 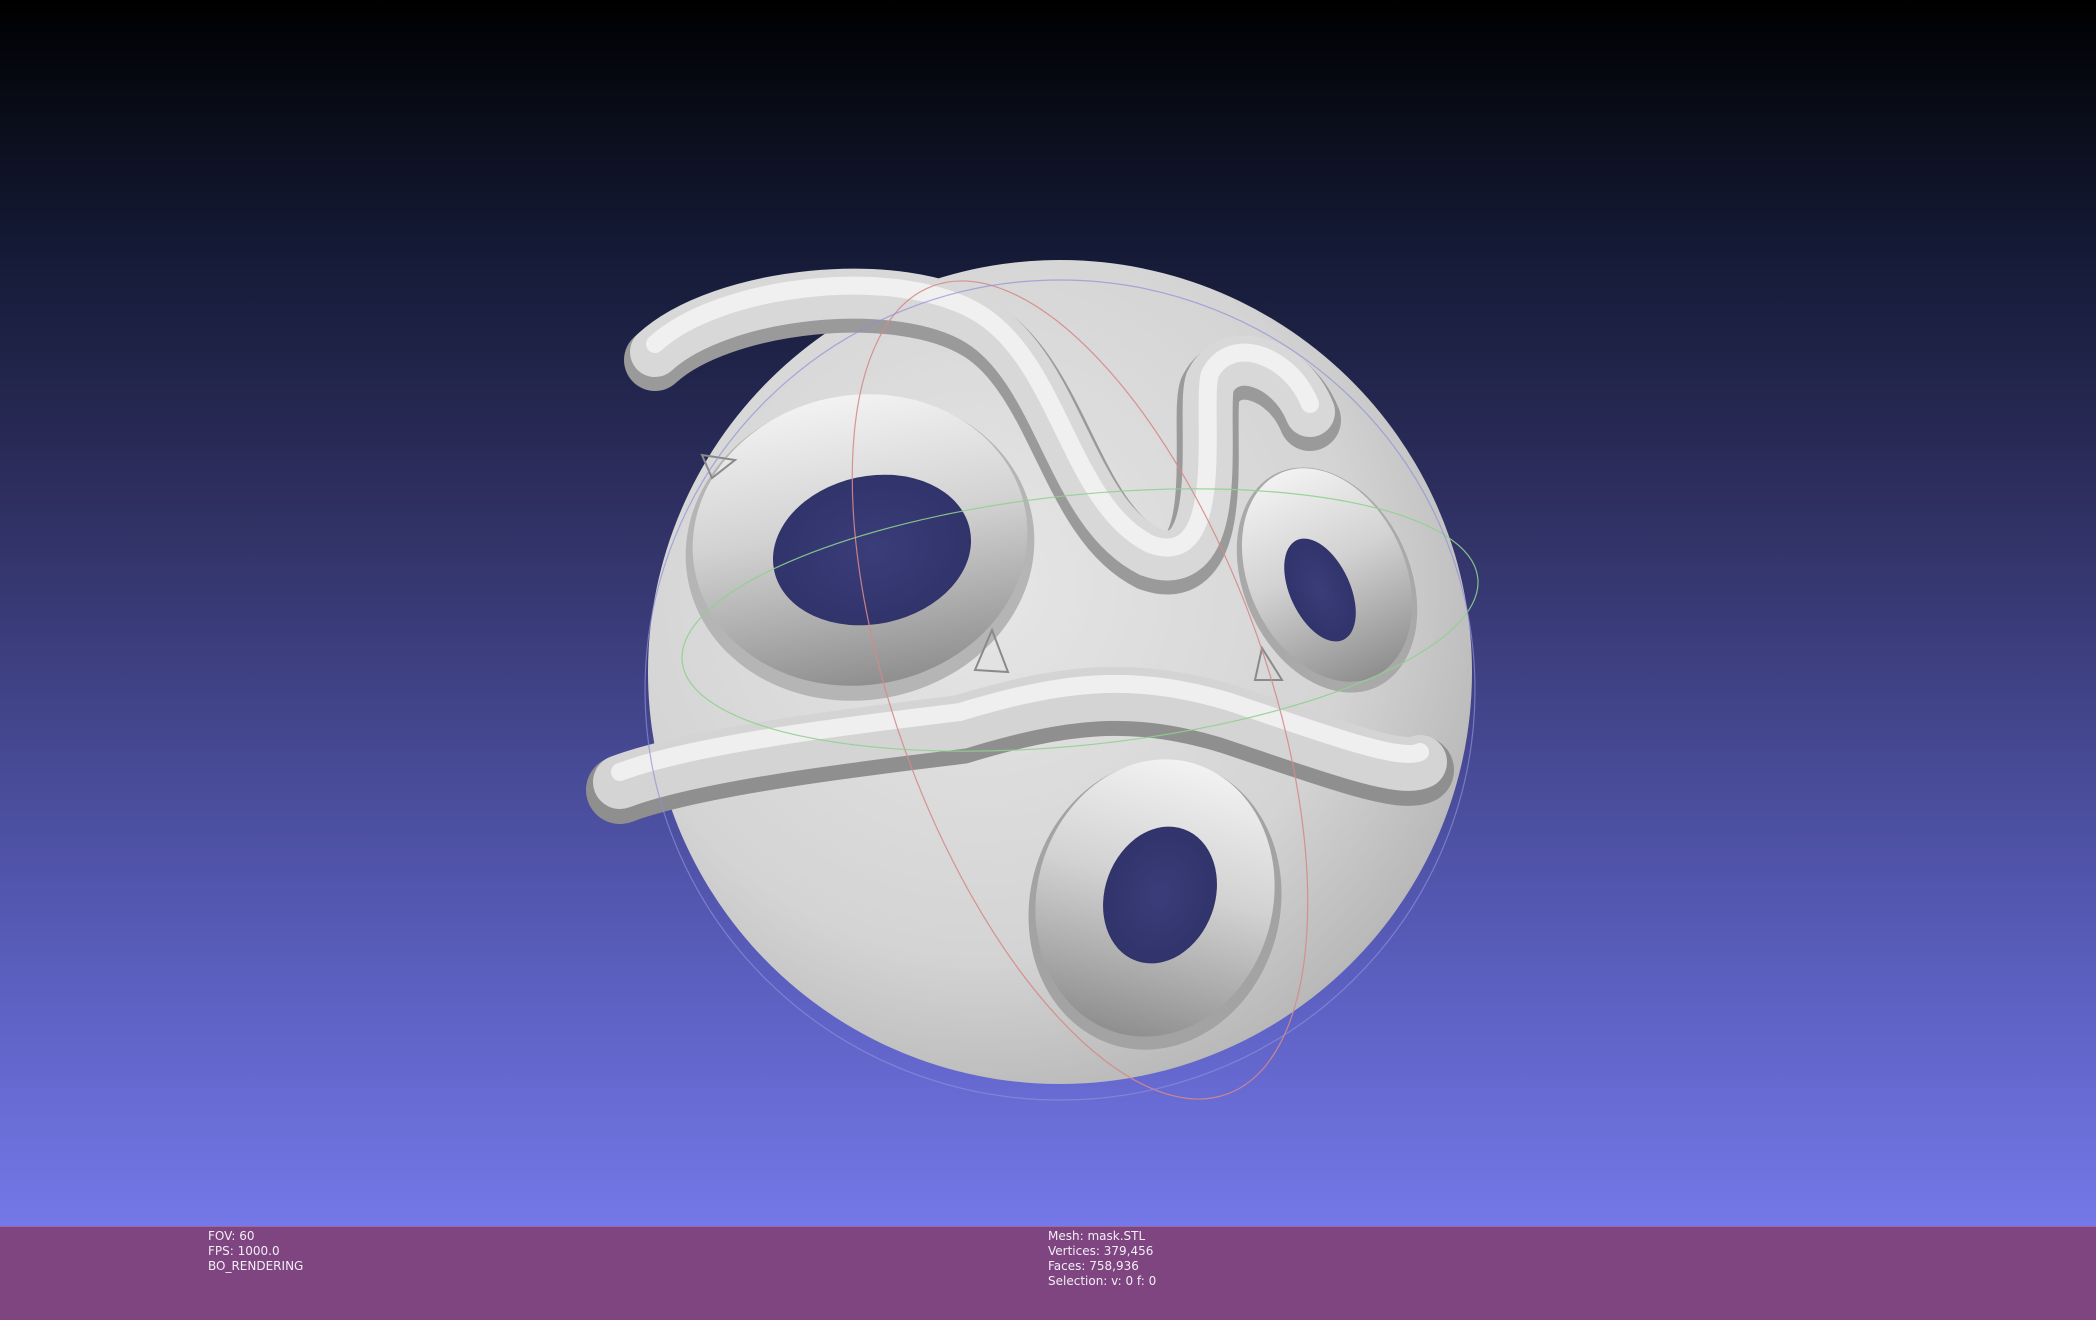 I want to click on mesh-name-readout: Mesh: mask.STL, so click(x=1097, y=1236).